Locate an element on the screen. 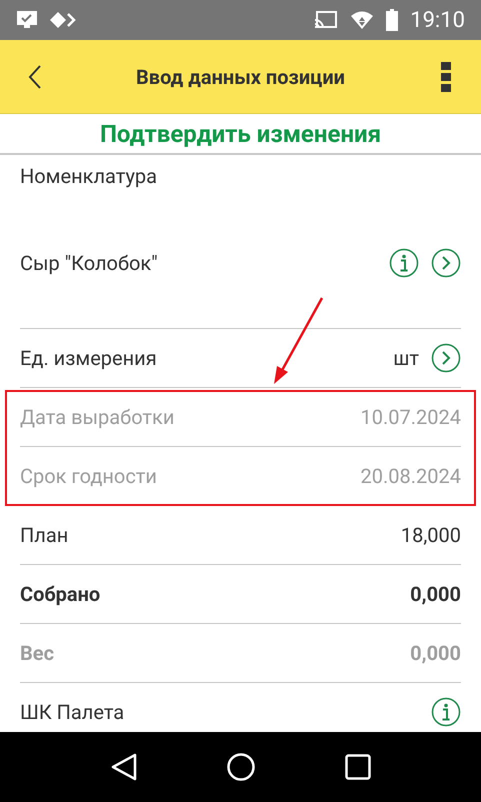  item-name: Сыр "Колобок" is located at coordinates (89, 263).